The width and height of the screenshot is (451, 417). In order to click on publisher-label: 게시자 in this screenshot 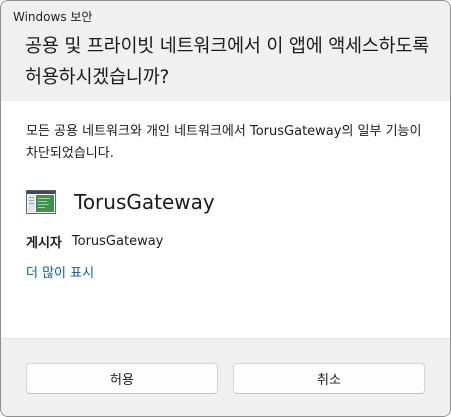, I will do `click(44, 243)`.